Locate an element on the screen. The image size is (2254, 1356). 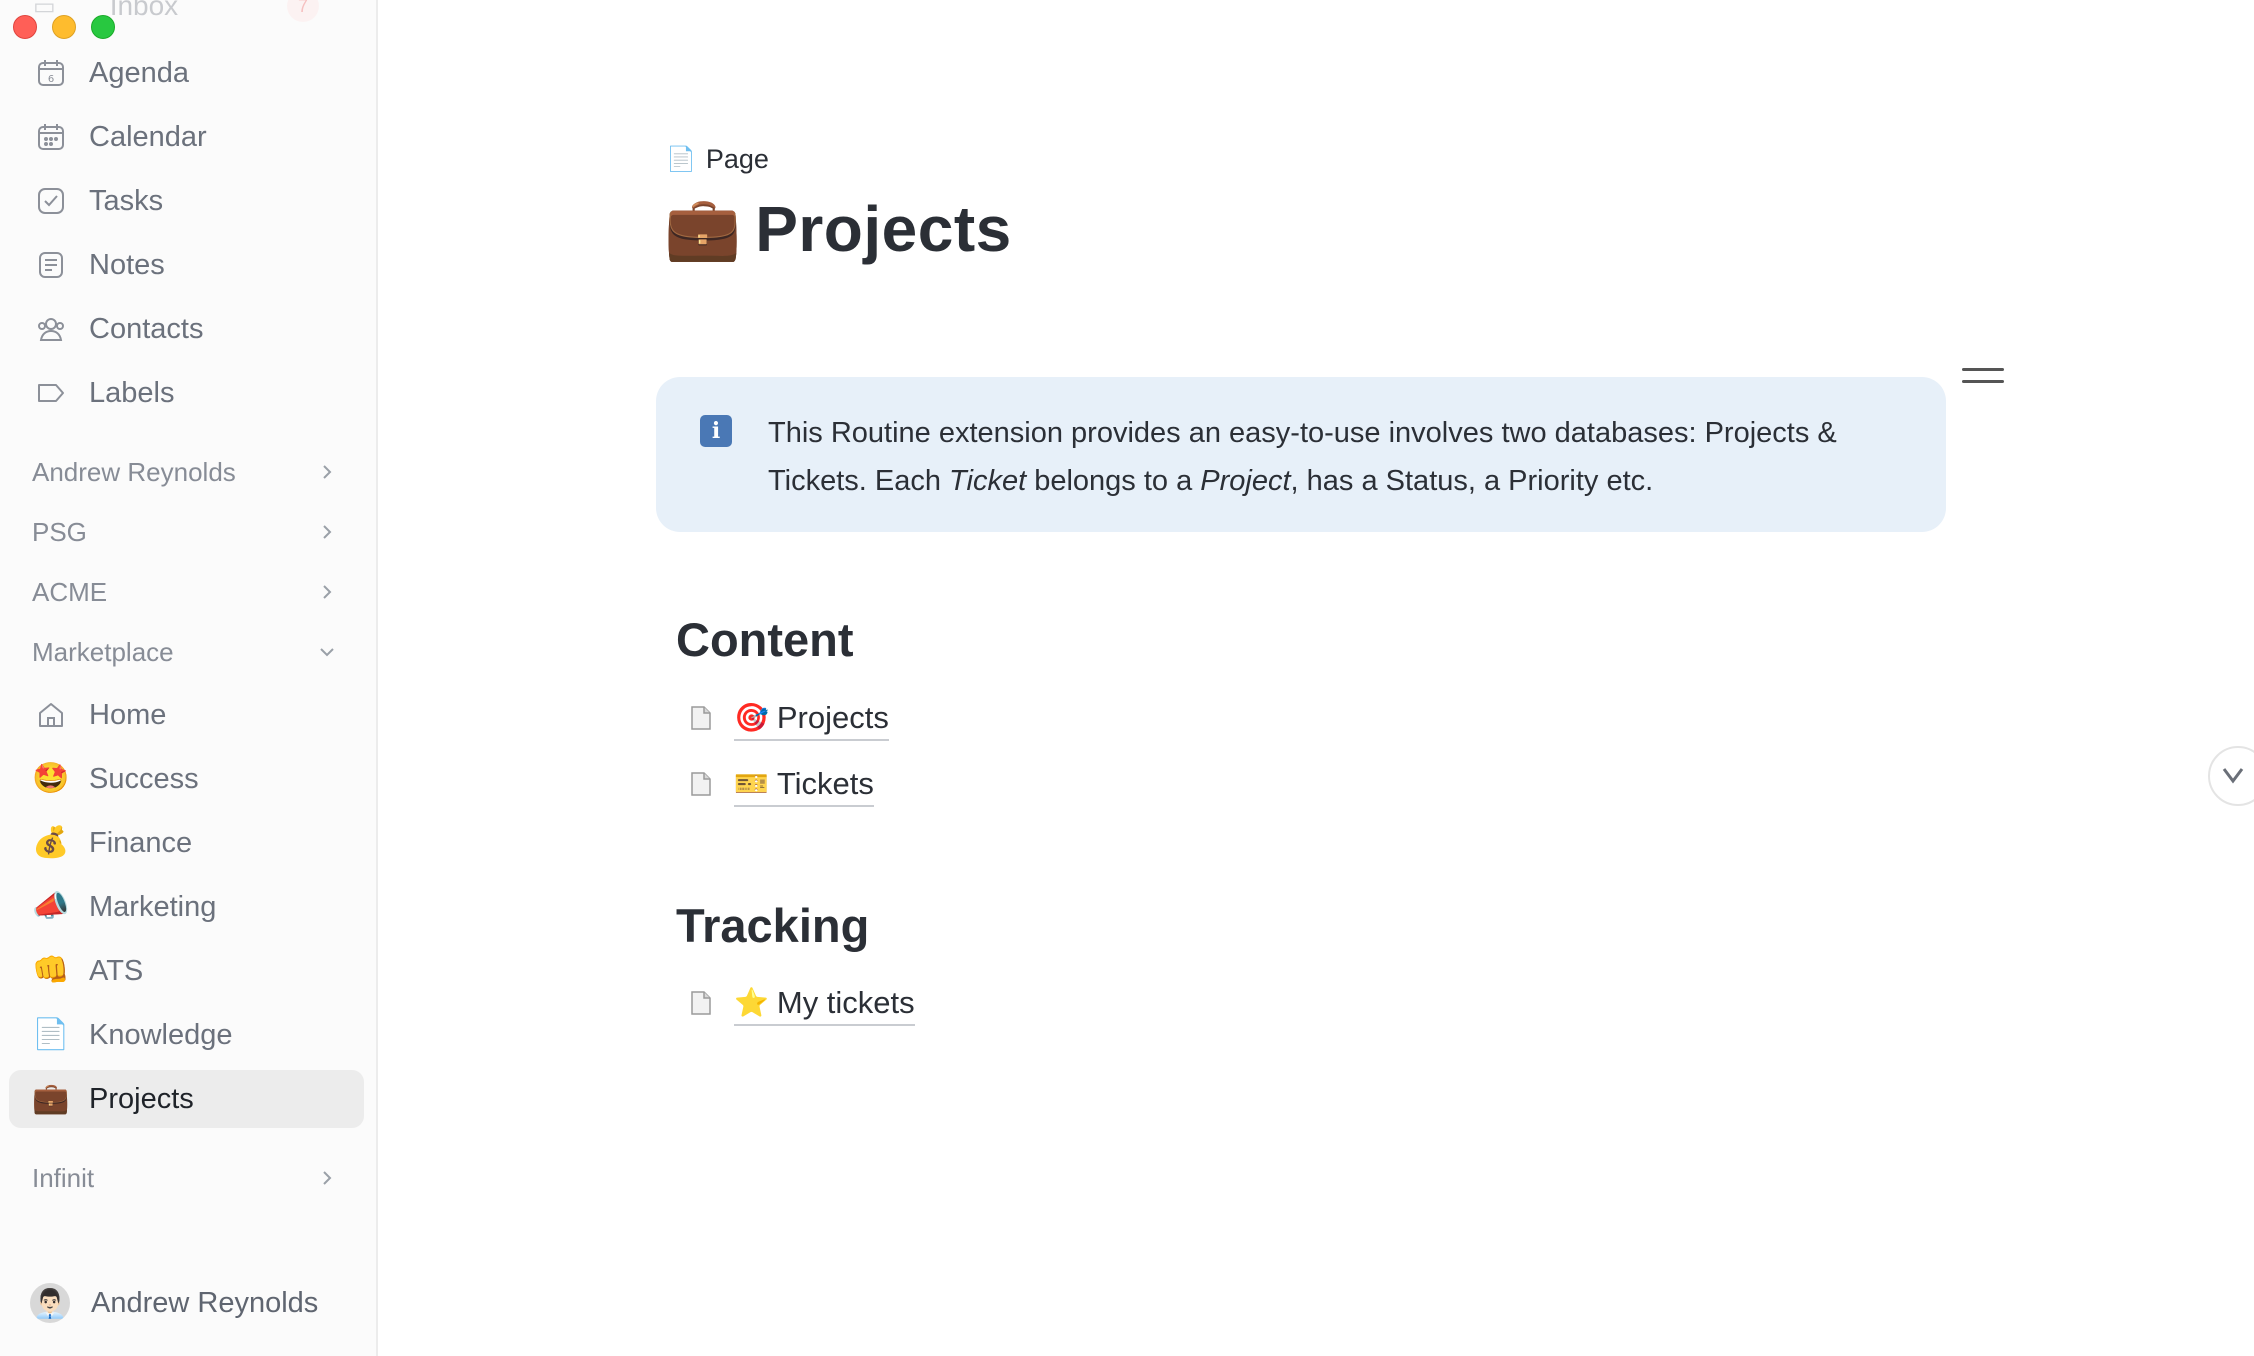
sidebar-group-psg: PSG is located at coordinates (186, 532).